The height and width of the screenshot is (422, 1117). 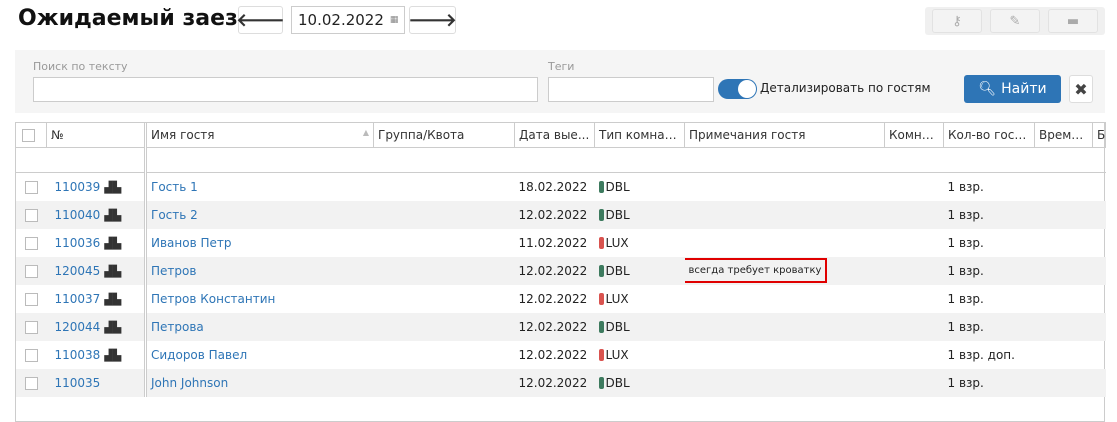 What do you see at coordinates (1099, 135) in the screenshot?
I see `col-b: Б` at bounding box center [1099, 135].